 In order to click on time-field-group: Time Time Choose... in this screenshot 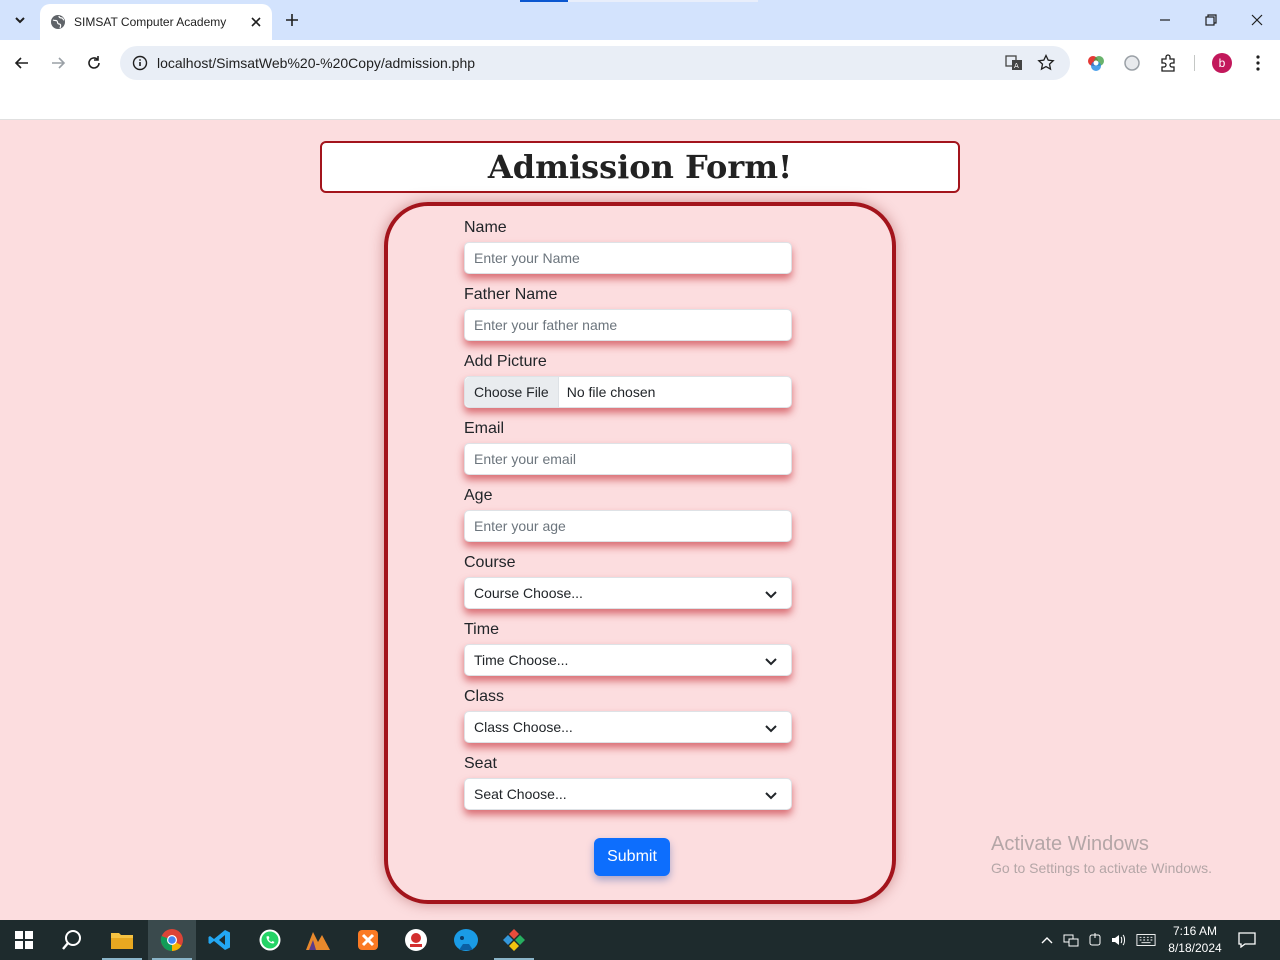, I will do `click(628, 648)`.